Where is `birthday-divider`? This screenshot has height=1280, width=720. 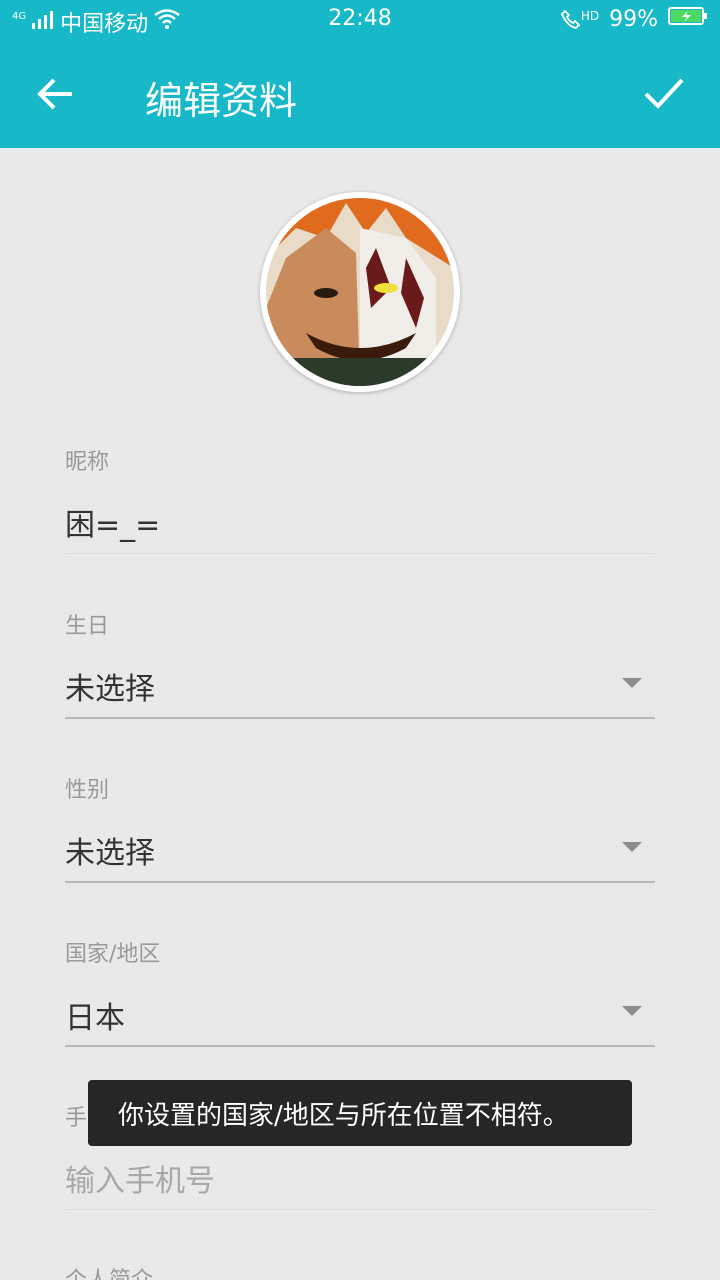
birthday-divider is located at coordinates (360, 718).